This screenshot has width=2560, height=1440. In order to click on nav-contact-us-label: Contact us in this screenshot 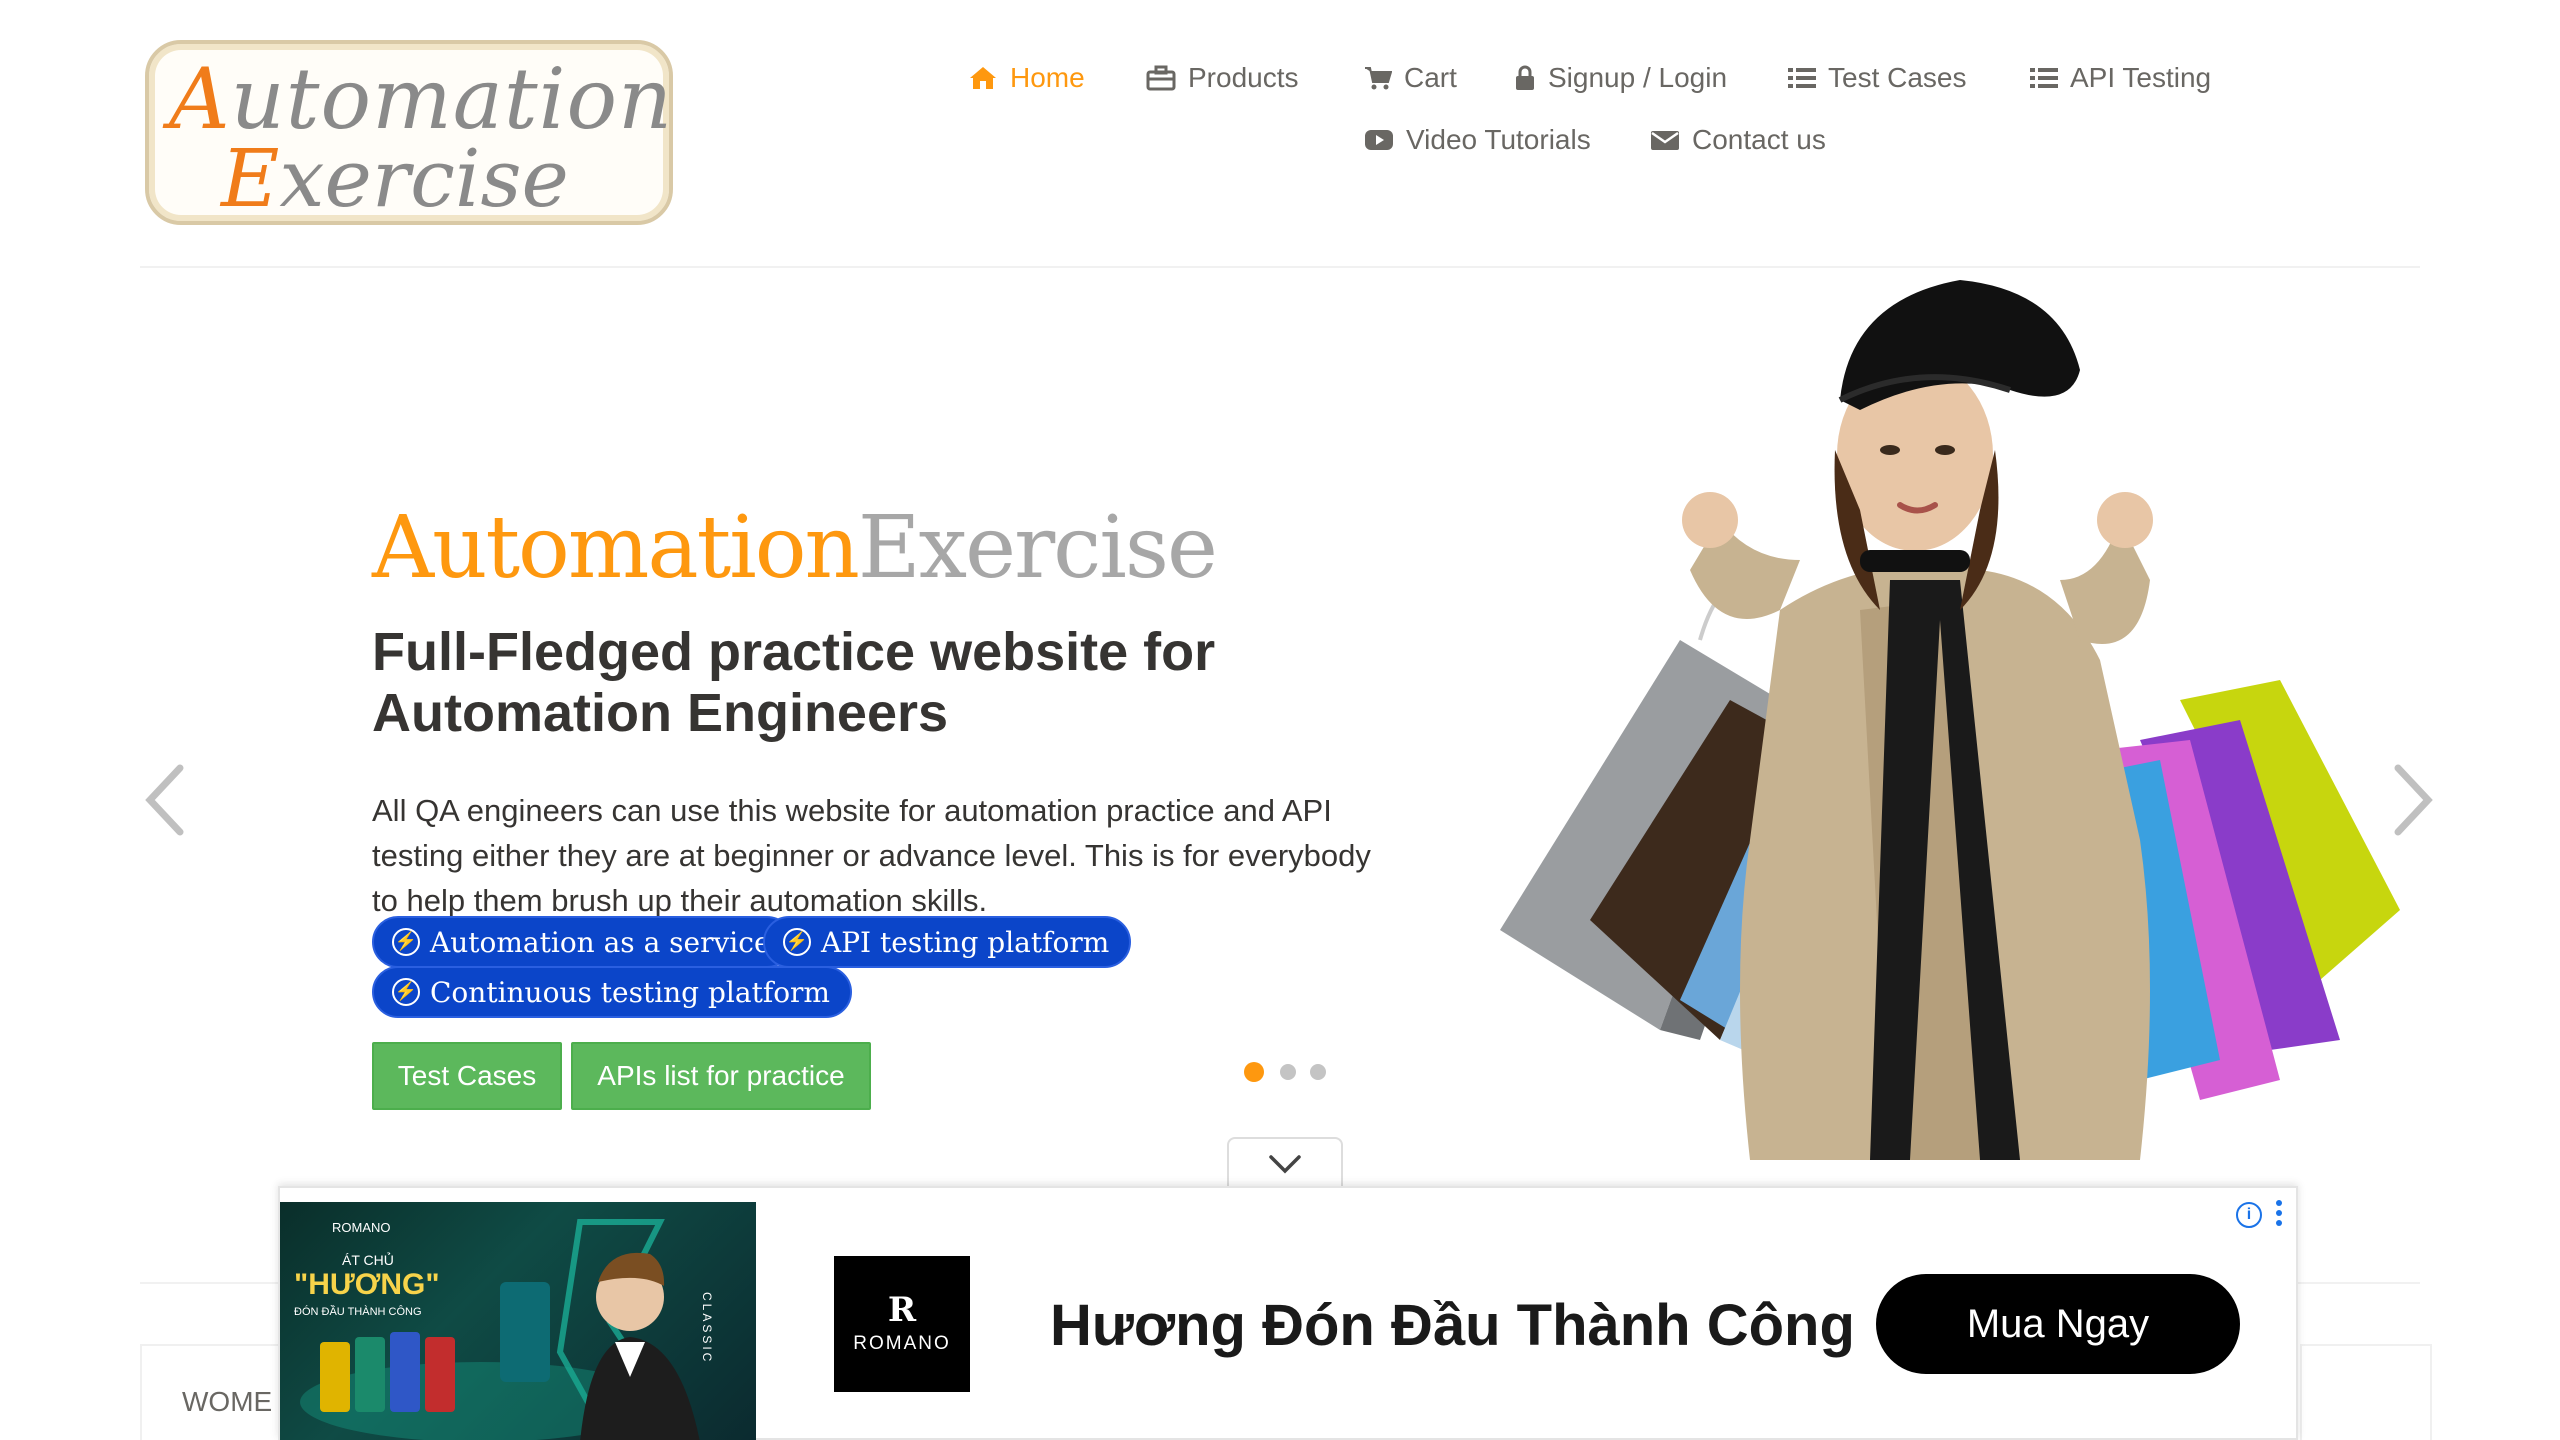, I will do `click(1759, 139)`.